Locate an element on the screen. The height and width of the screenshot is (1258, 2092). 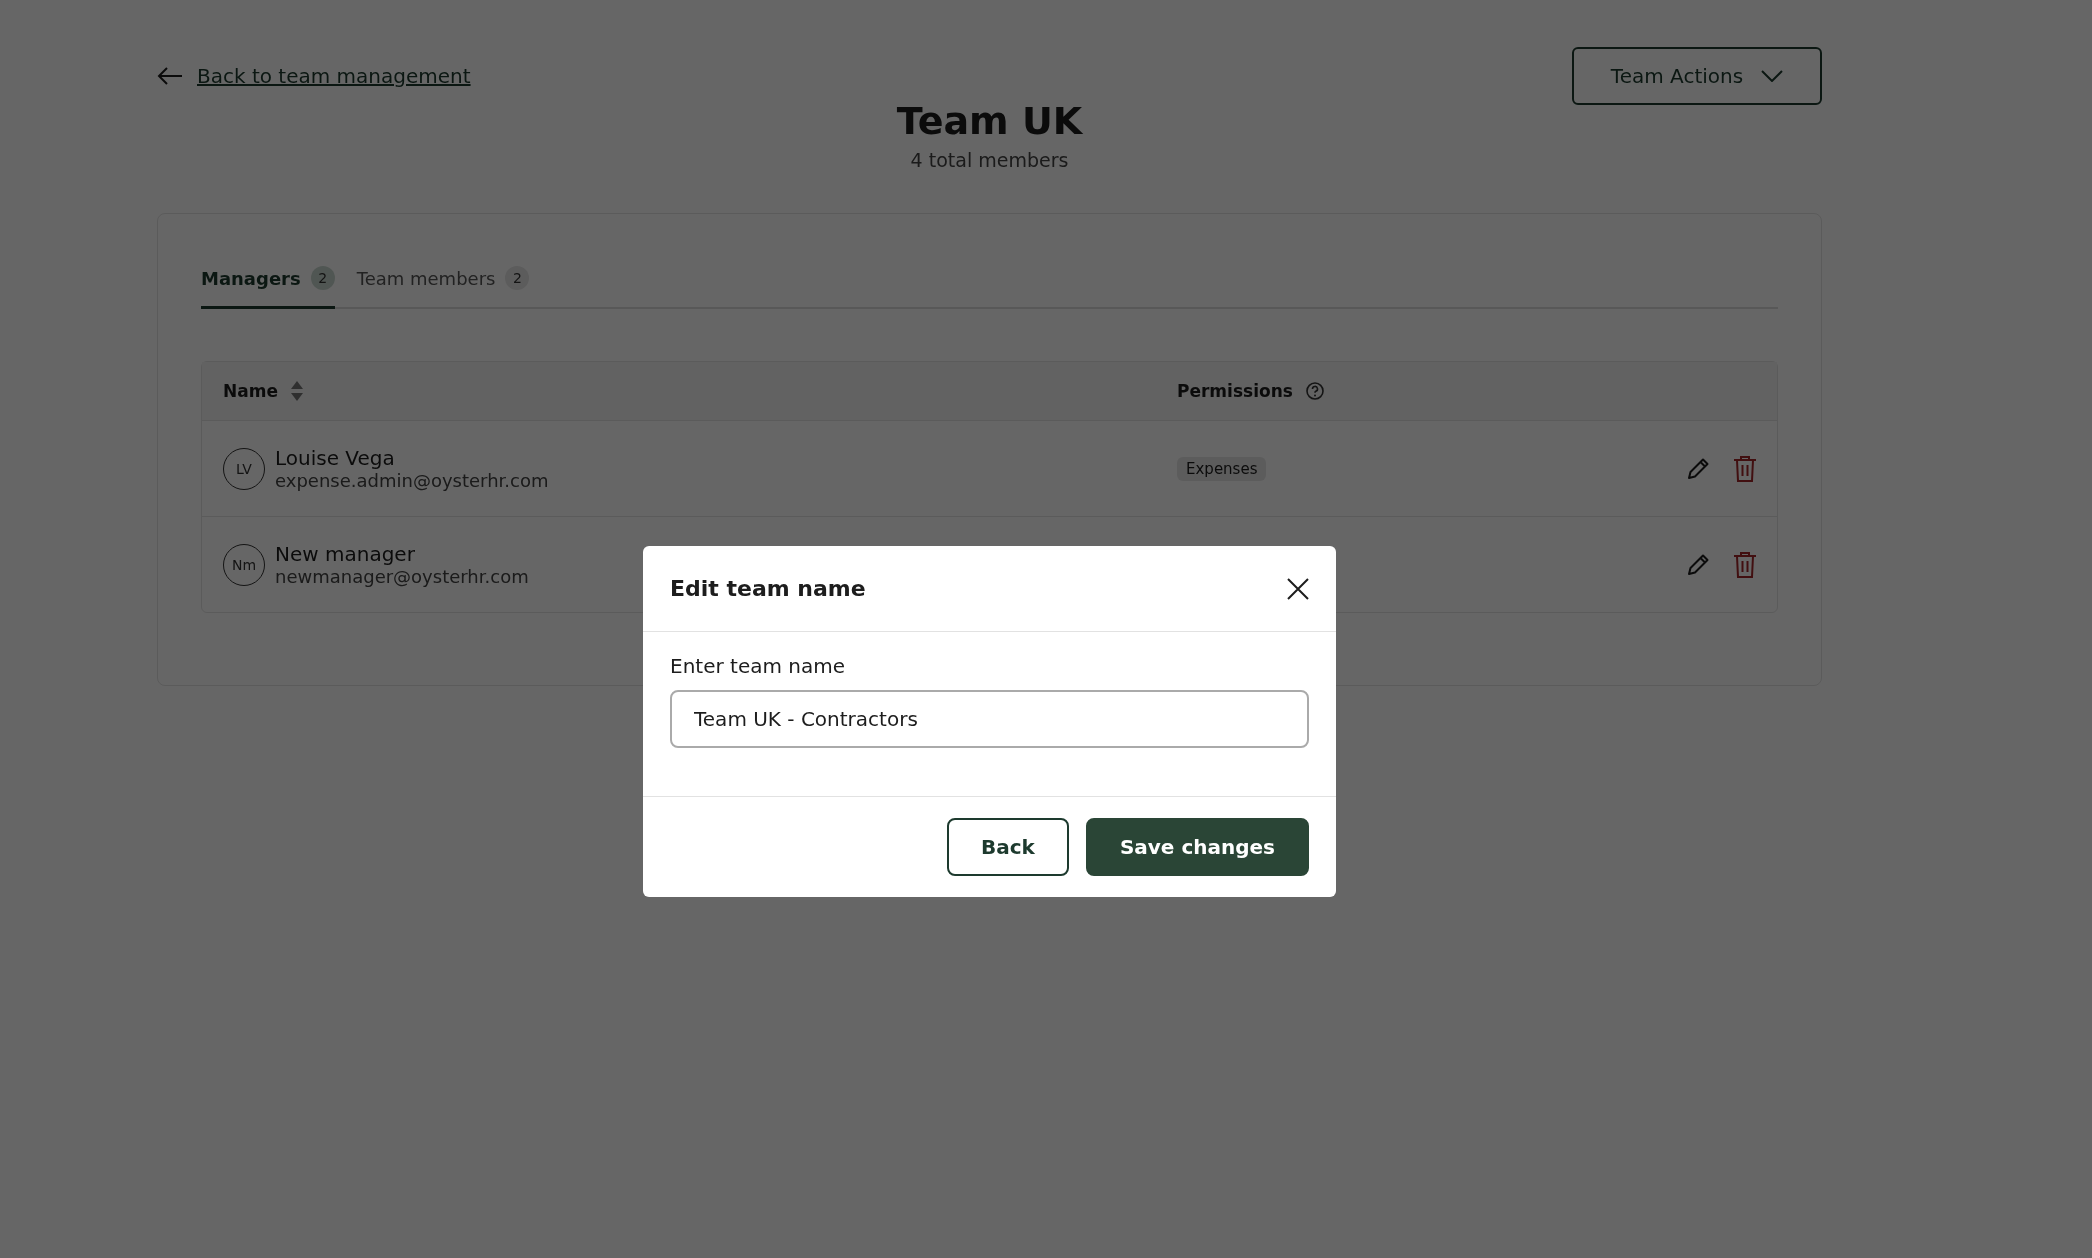
person-email: newmanager@oysterhr.com is located at coordinates (402, 576).